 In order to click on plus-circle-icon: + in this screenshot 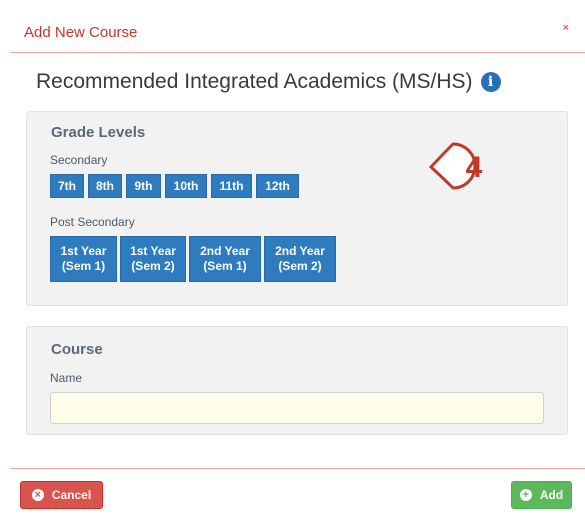, I will do `click(525, 495)`.